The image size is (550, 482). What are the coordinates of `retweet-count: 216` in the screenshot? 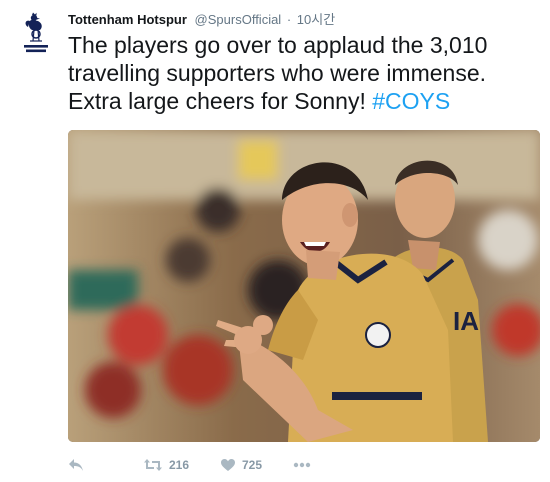 It's located at (179, 465).